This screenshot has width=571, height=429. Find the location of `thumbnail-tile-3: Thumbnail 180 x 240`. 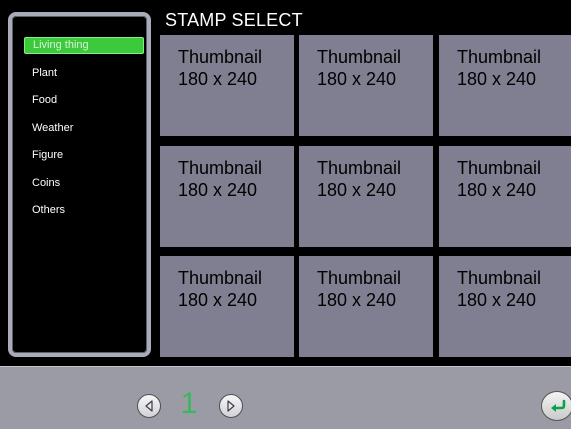

thumbnail-tile-3: Thumbnail 180 x 240 is located at coordinates (505, 85).